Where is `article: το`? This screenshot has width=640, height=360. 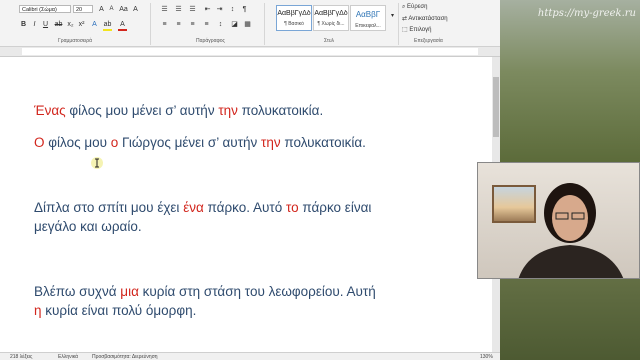
article: το is located at coordinates (292, 207).